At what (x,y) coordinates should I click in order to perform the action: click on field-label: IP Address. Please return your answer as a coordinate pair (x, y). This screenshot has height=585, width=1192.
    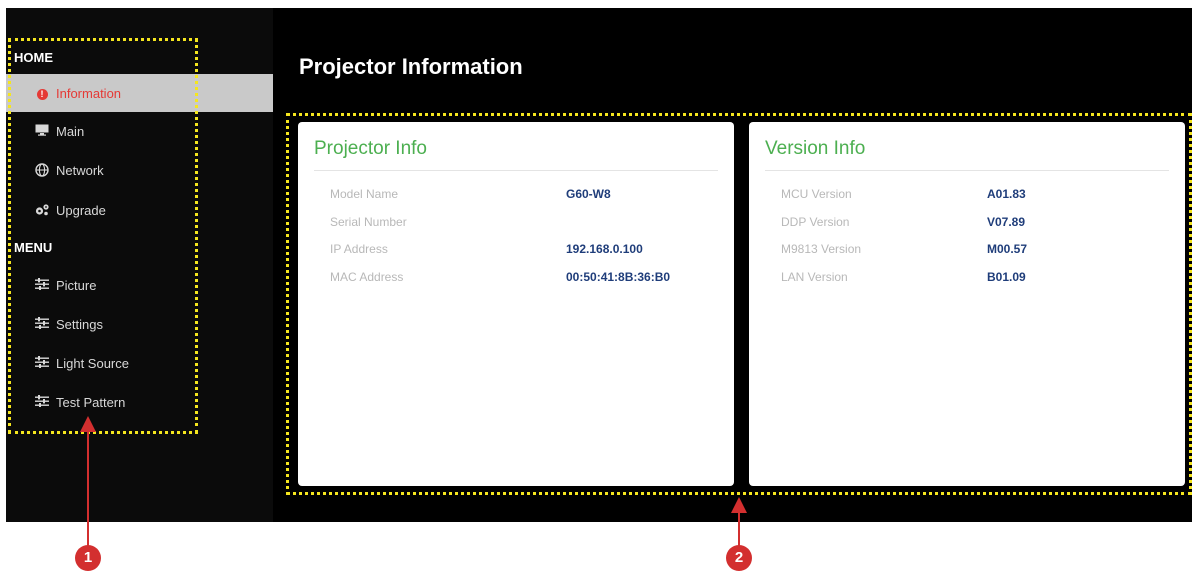
    Looking at the image, I should click on (359, 249).